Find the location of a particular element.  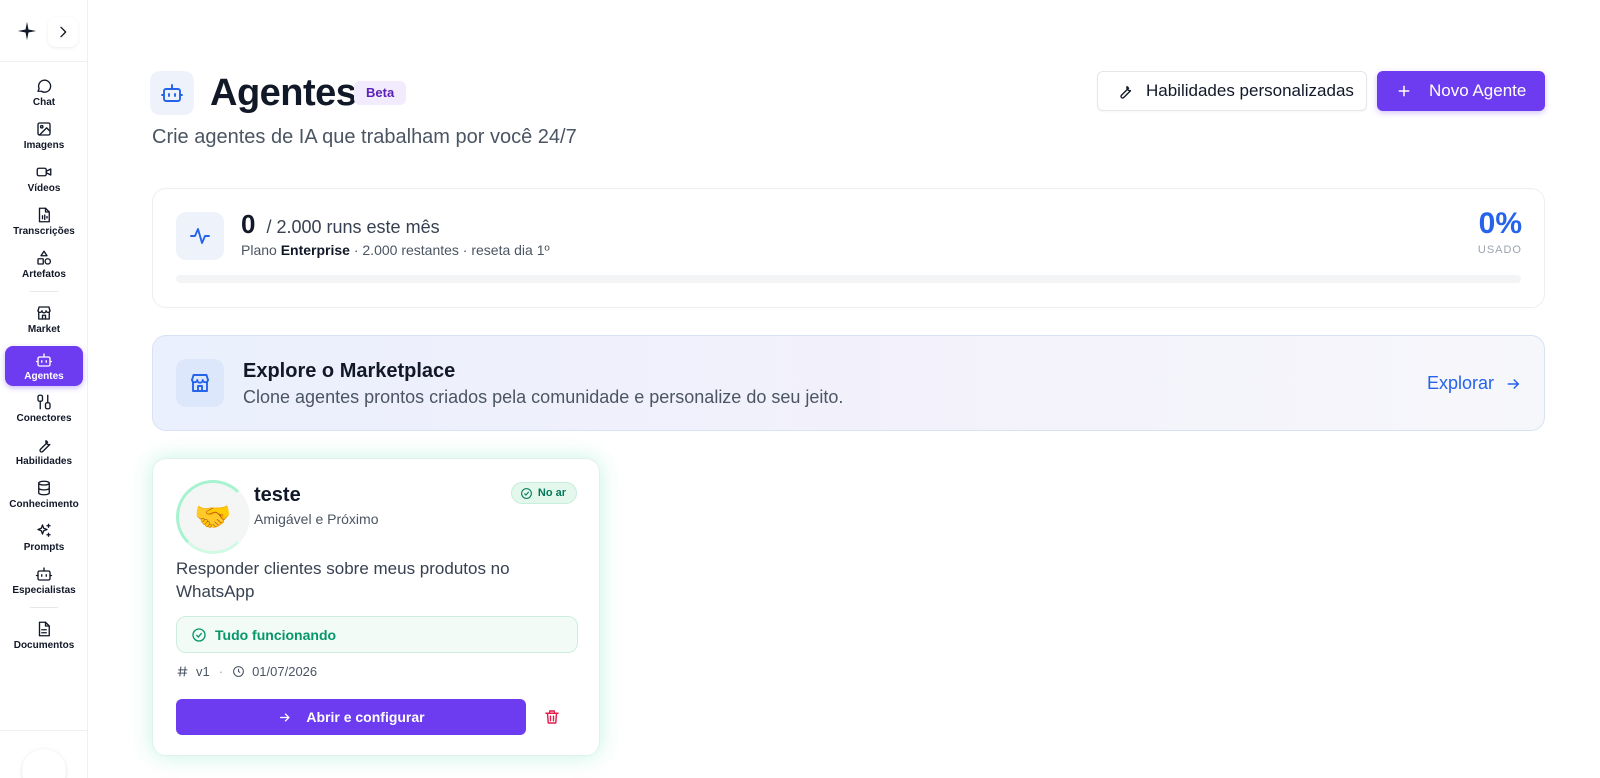

sidebar-item-label: Prompts is located at coordinates (44, 547).